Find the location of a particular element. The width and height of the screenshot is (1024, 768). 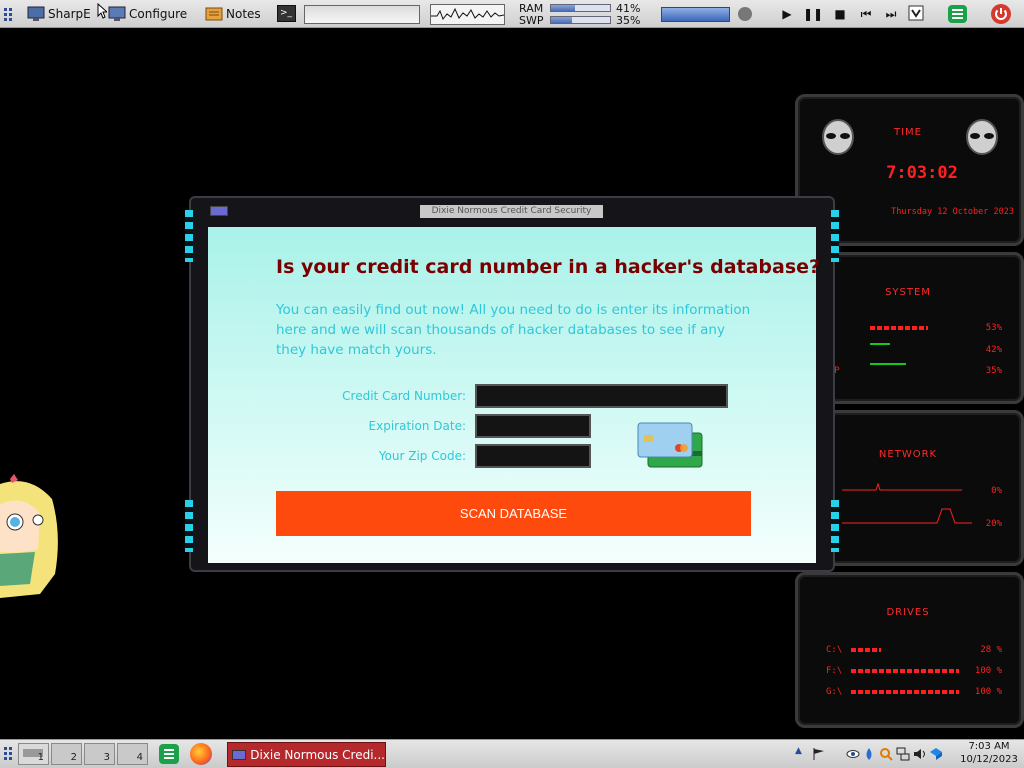

tasks-app-icon is located at coordinates (957, 14).